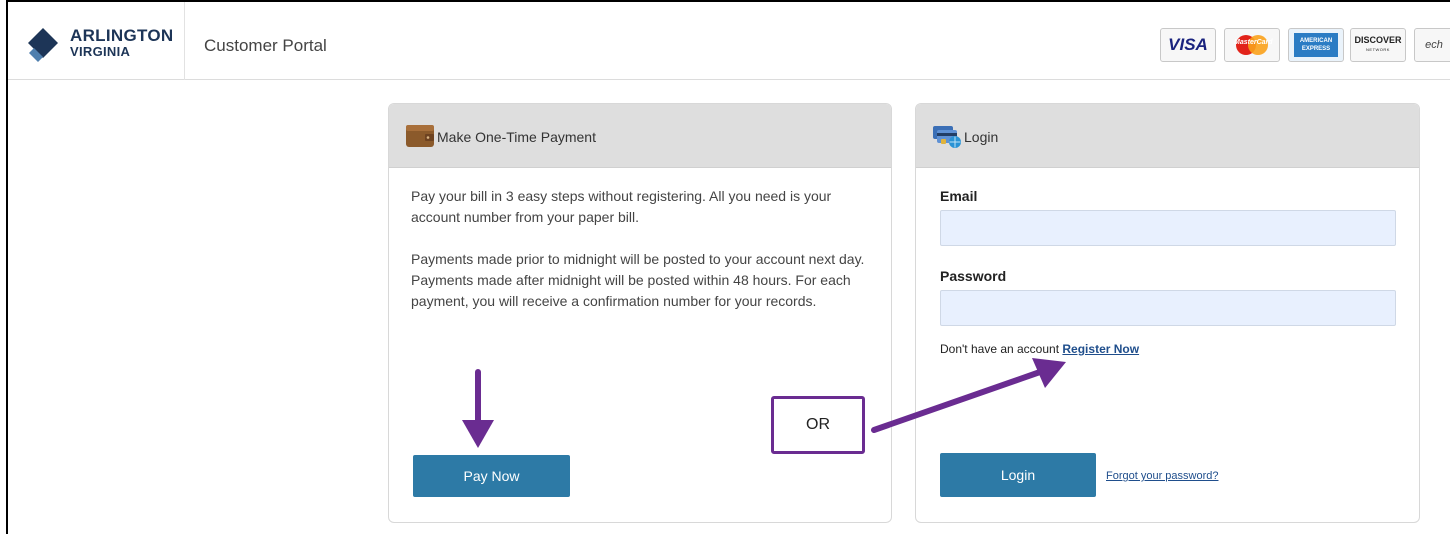 The width and height of the screenshot is (1450, 534). I want to click on visa-label: VISA, so click(1188, 44).